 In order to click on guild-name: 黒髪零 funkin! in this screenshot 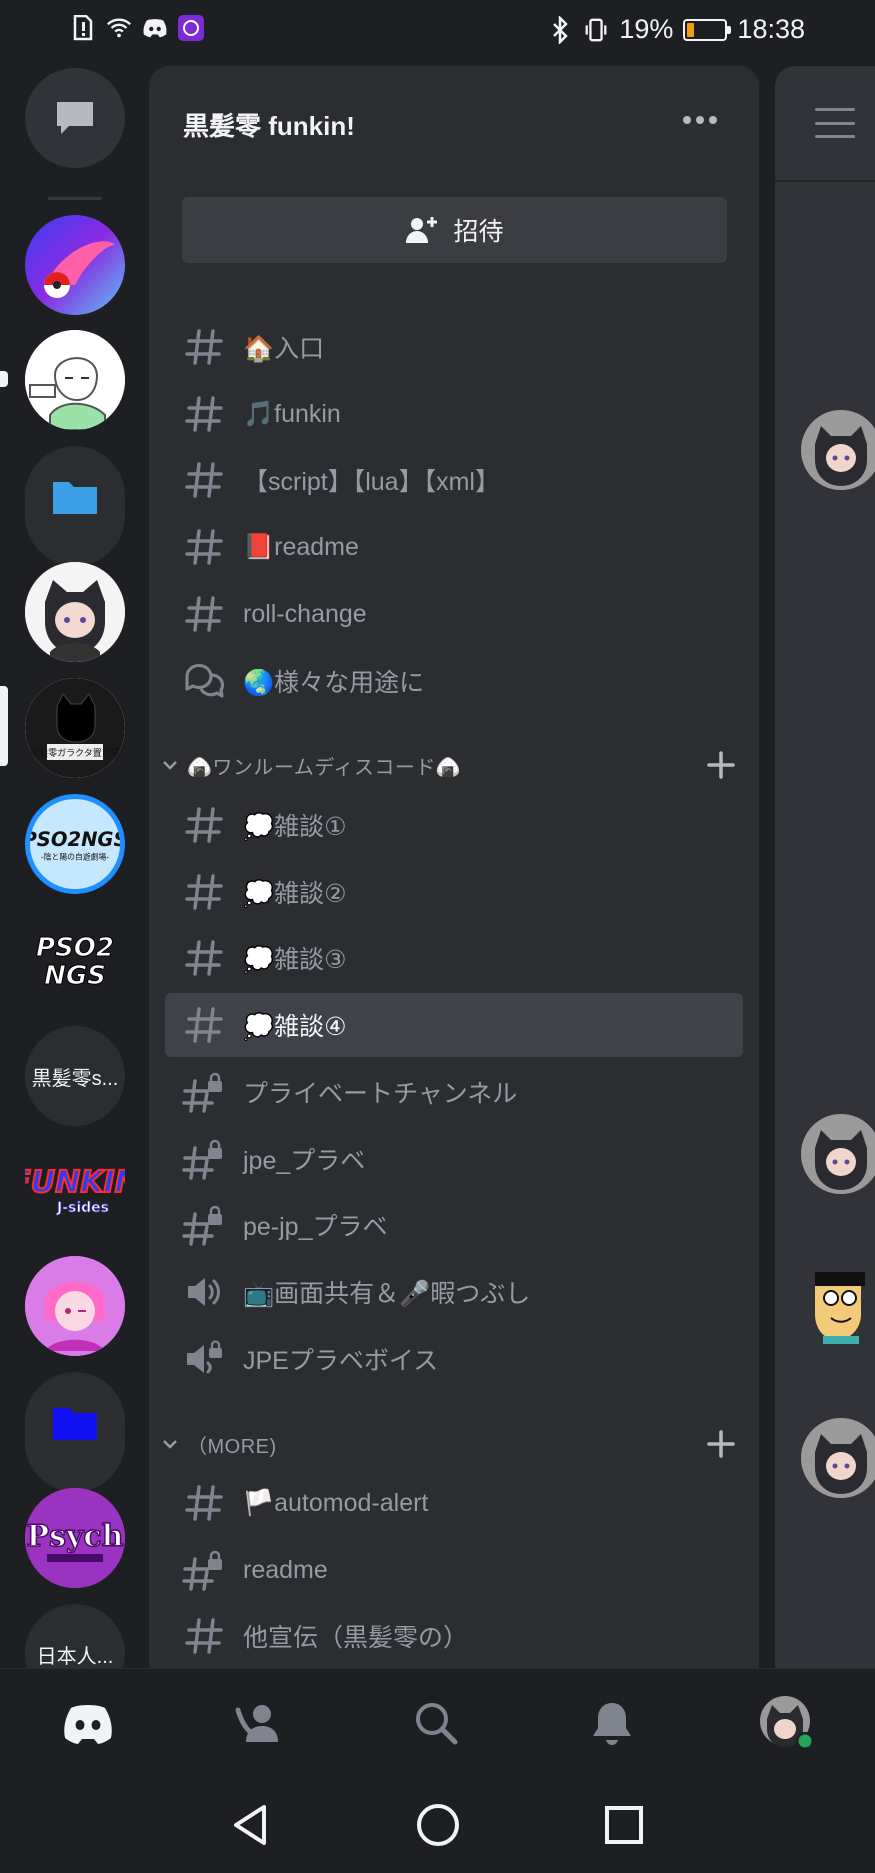, I will do `click(269, 124)`.